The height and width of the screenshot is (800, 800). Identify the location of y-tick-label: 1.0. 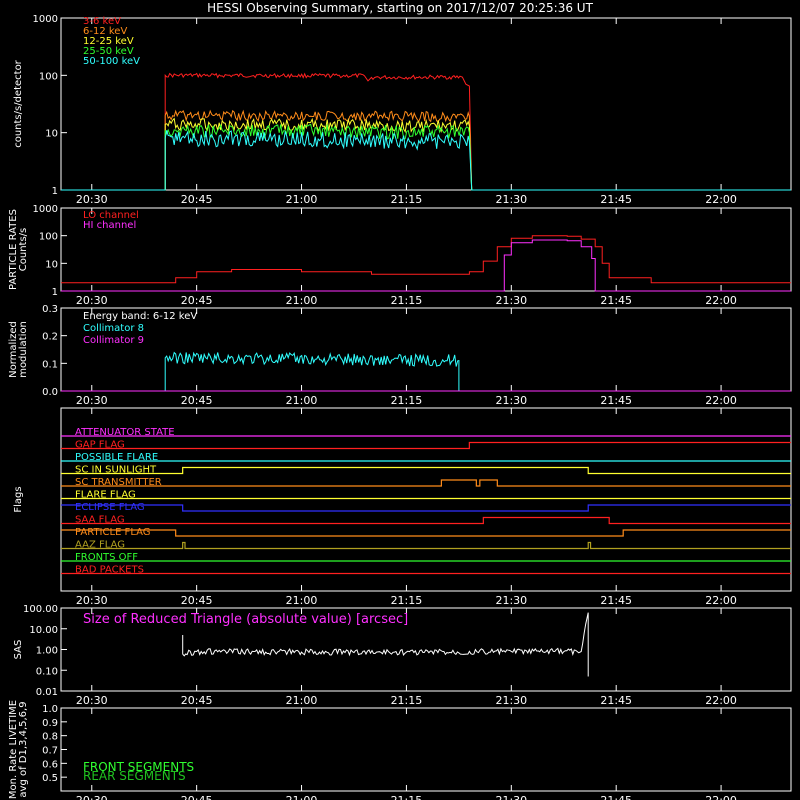
(50, 709).